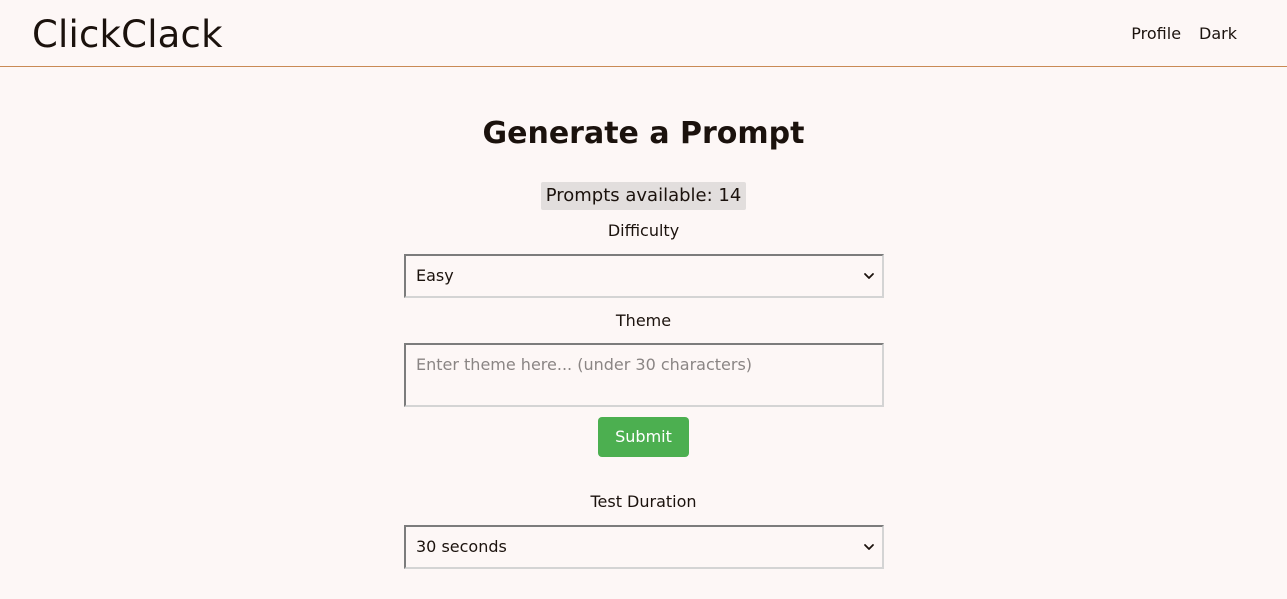  What do you see at coordinates (643, 196) in the screenshot?
I see `prompts-available-badge: Prompts available: 14` at bounding box center [643, 196].